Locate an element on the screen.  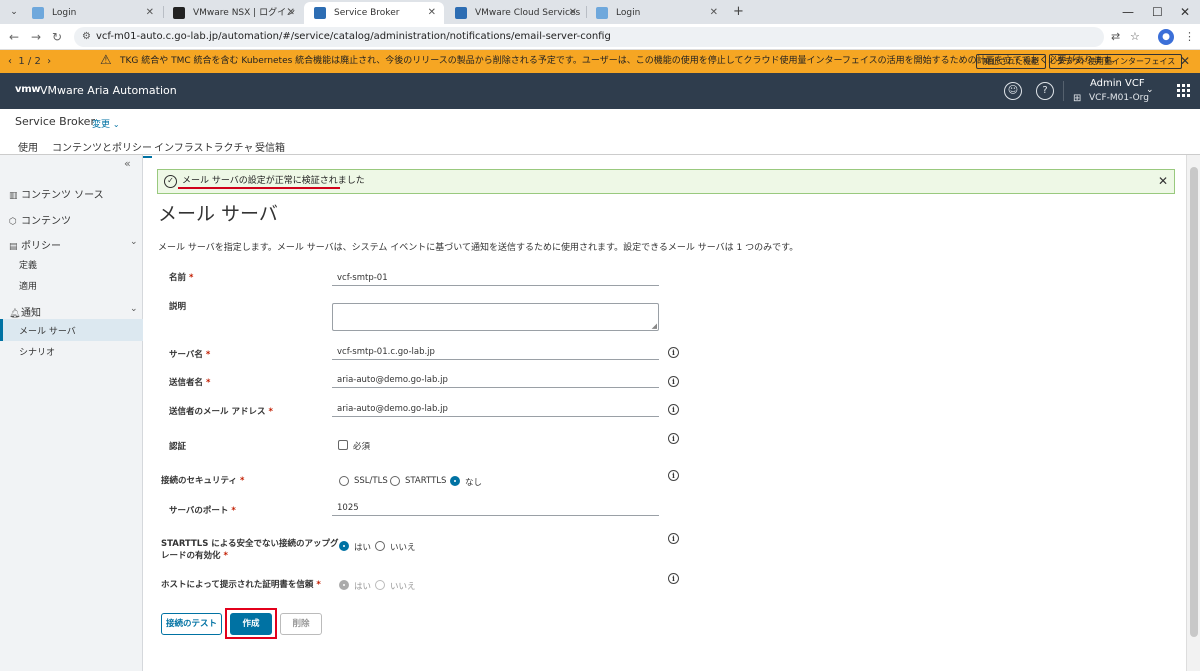
browser-tab-nsx-login: VMware NSX | ログイン ✕ is located at coordinates (233, 13).